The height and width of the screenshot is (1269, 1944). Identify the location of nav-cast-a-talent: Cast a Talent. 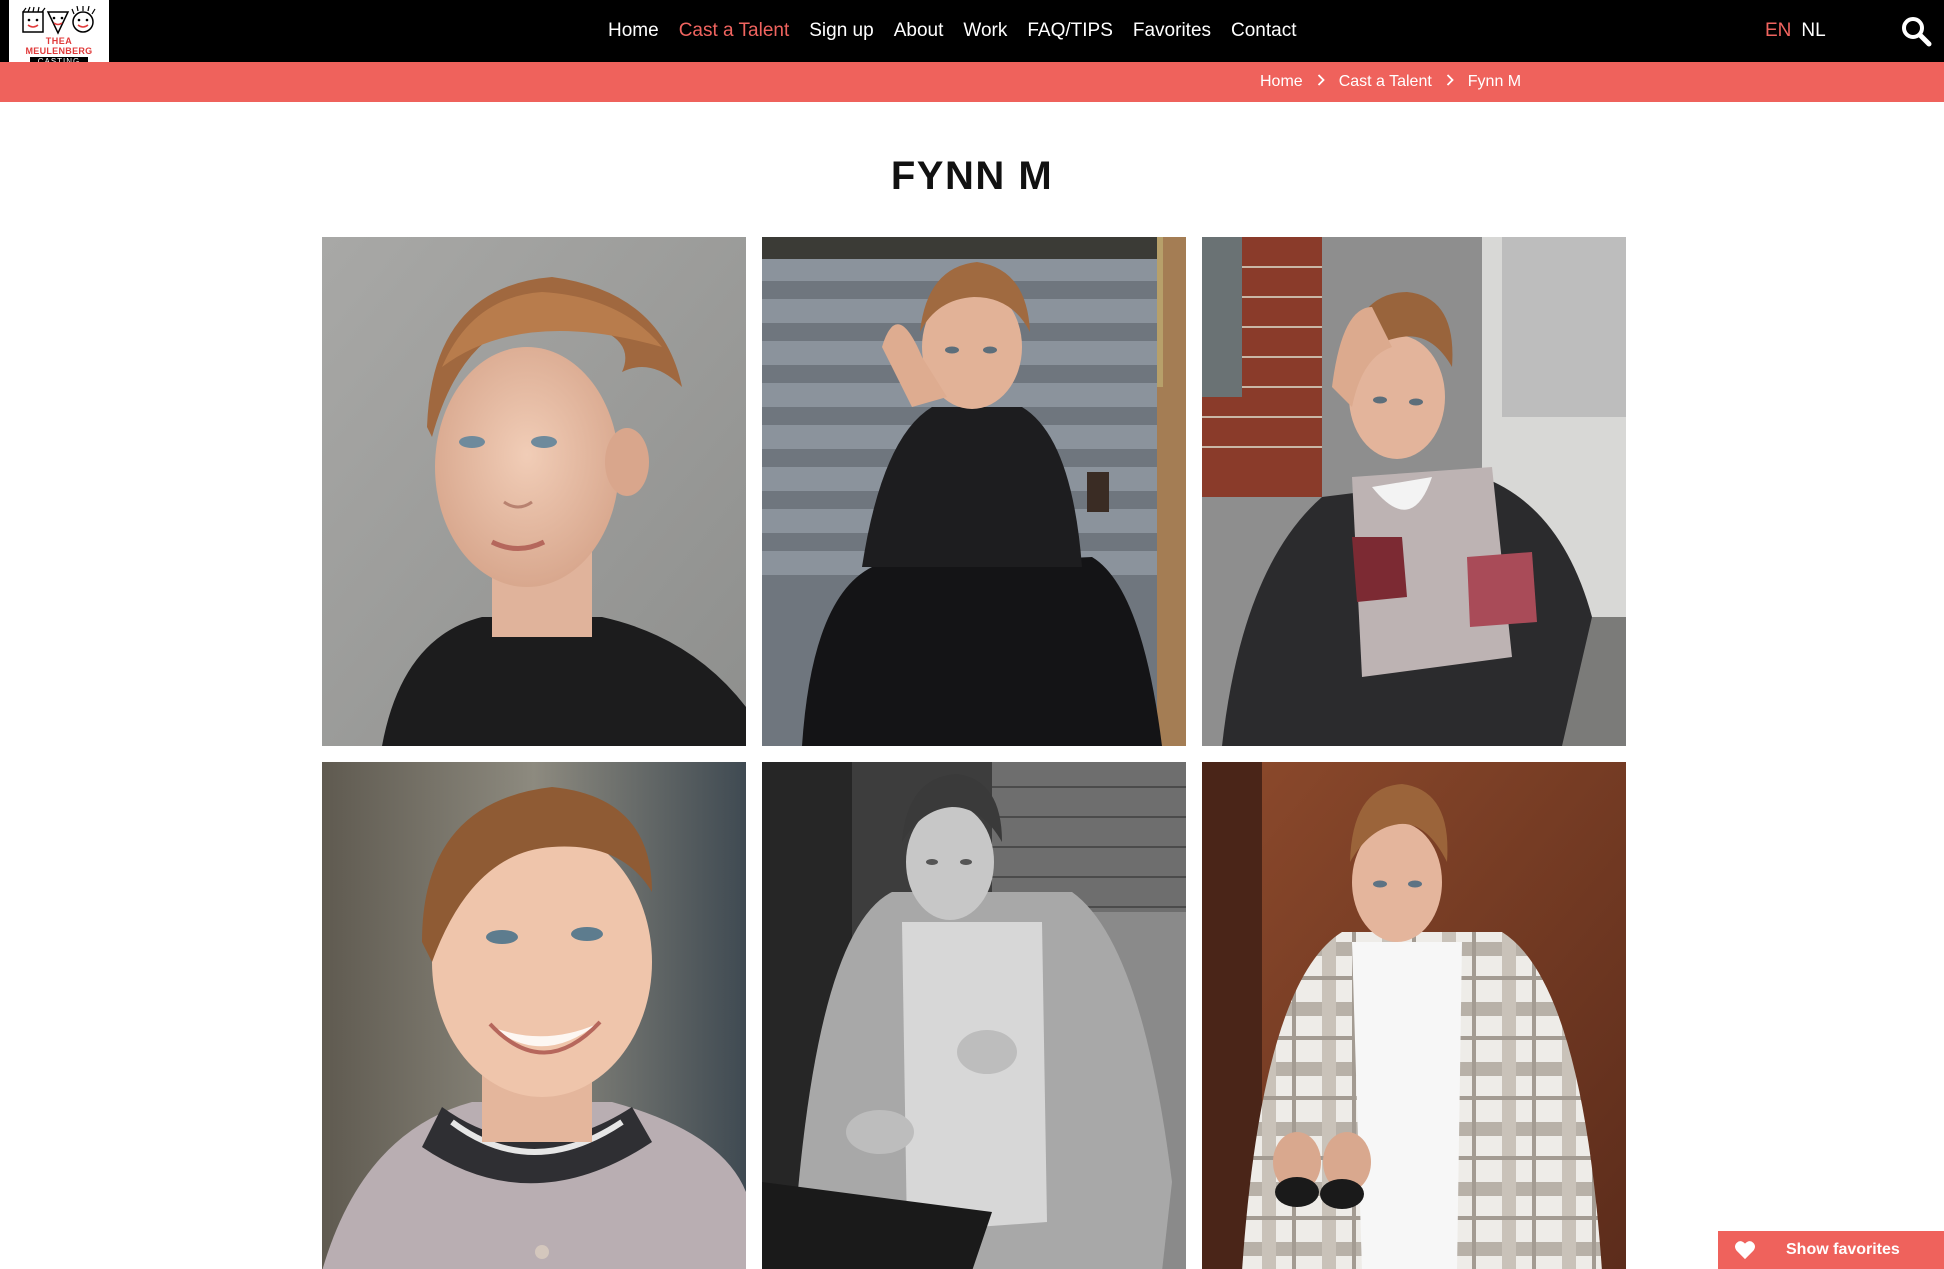
(734, 31).